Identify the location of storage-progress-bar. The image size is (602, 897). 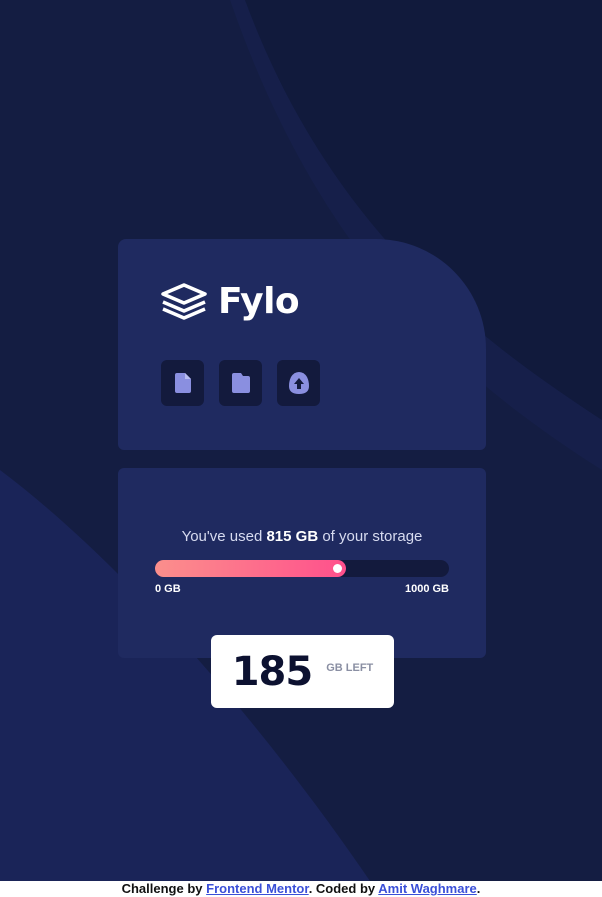
(302, 568).